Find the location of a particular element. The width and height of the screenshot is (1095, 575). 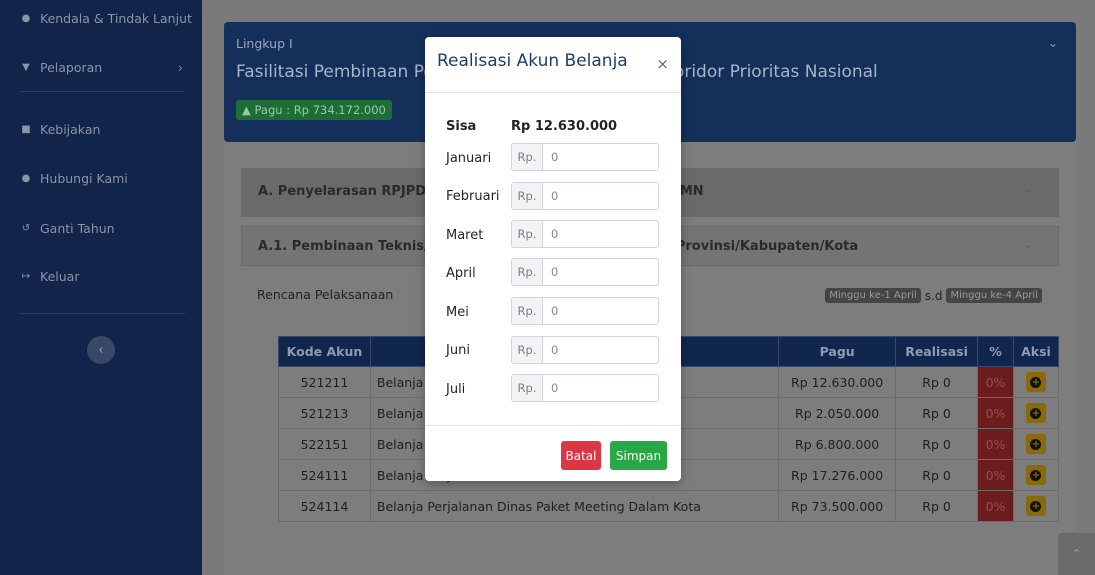

sidebar-item-pelaporan: ▼ Pelaporan › is located at coordinates (101, 67).